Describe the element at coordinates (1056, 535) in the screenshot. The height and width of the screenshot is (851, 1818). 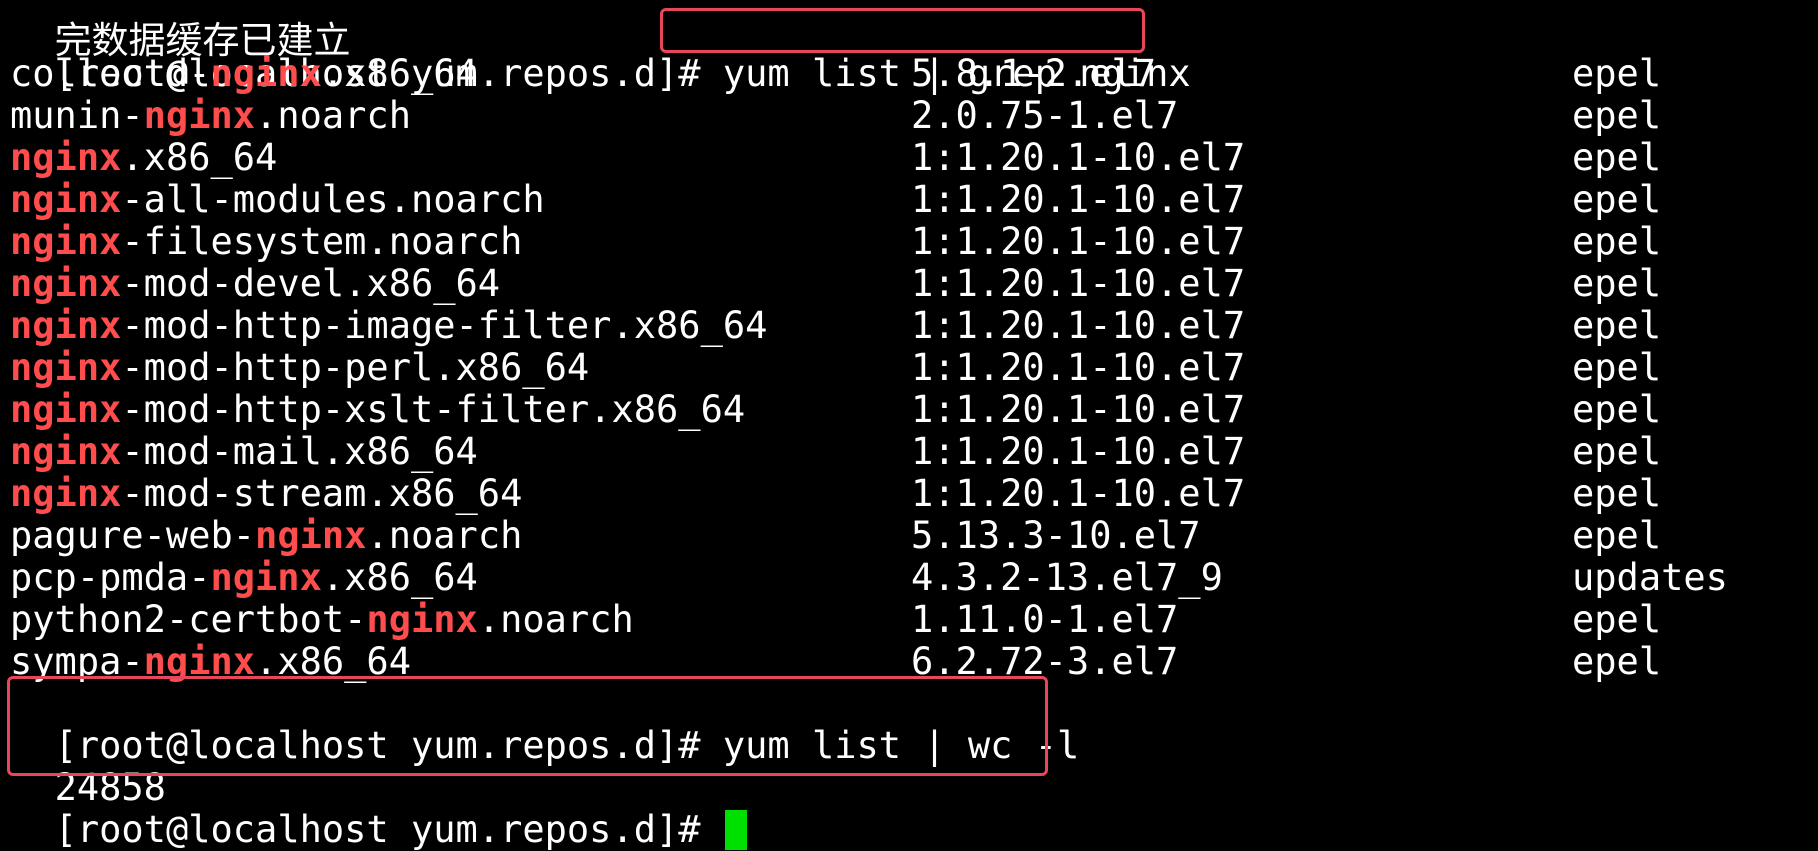
I see `package-version: 5.13.3-10.el7` at that location.